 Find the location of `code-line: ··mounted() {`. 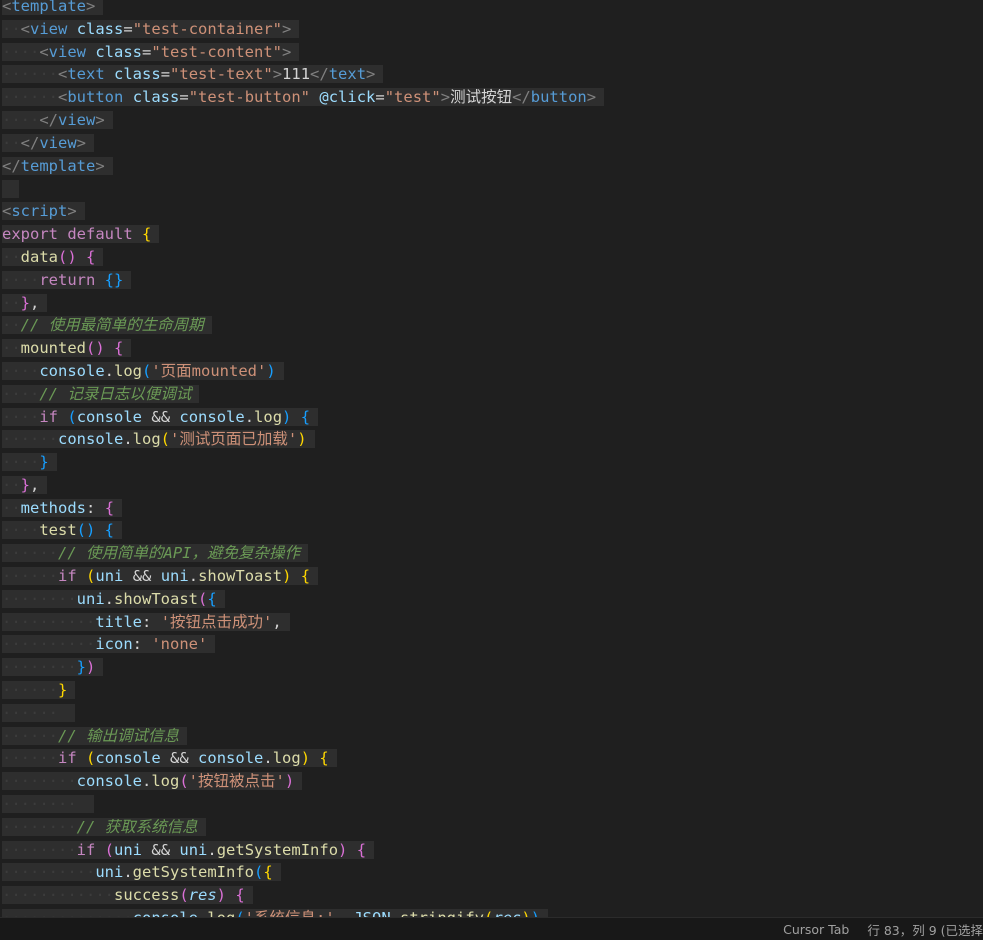

code-line: ··mounted() { is located at coordinates (67, 348).